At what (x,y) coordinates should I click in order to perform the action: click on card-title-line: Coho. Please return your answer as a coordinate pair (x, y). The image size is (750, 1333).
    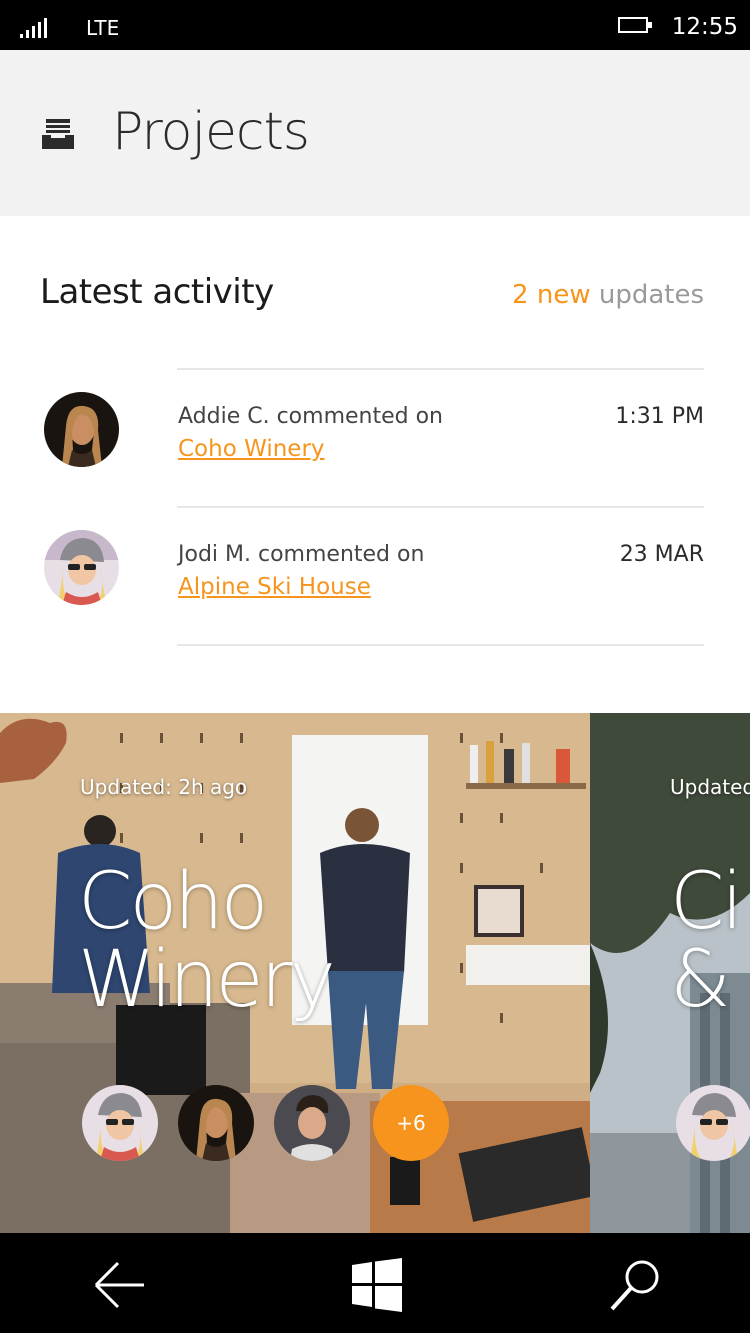
    Looking at the image, I should click on (173, 902).